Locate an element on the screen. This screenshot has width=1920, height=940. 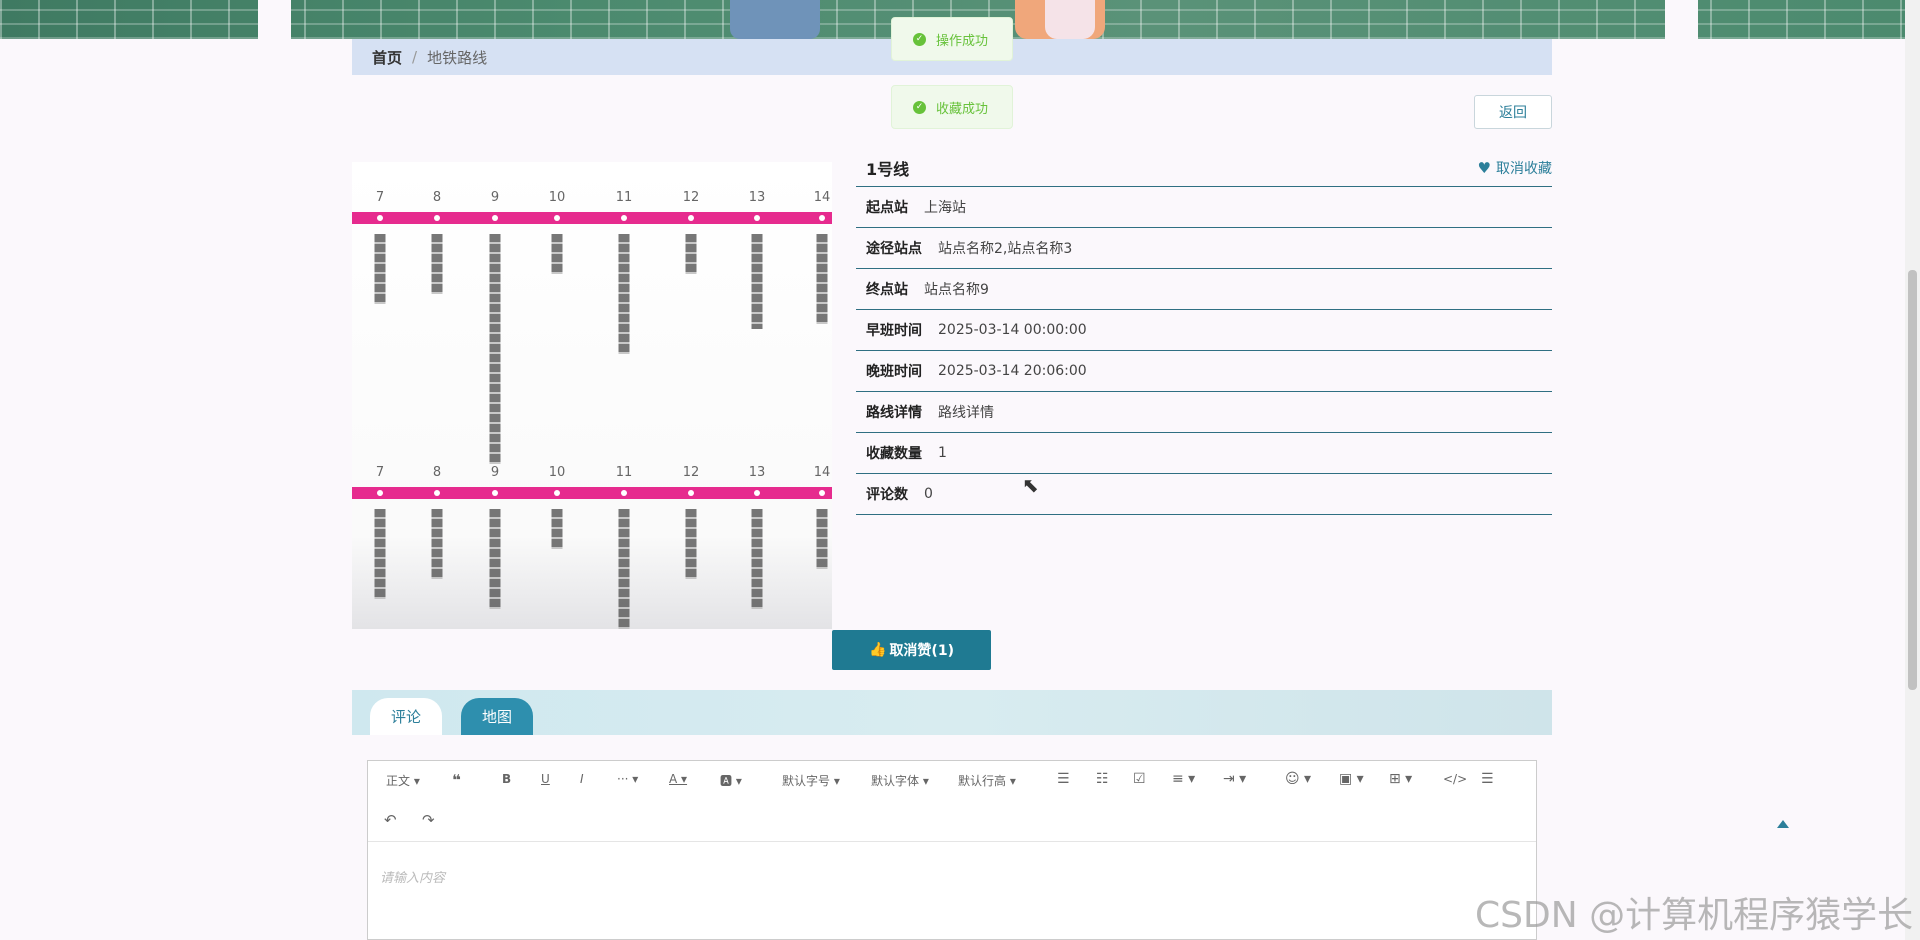
breadcrumb-current: 地铁路线 is located at coordinates (457, 57).